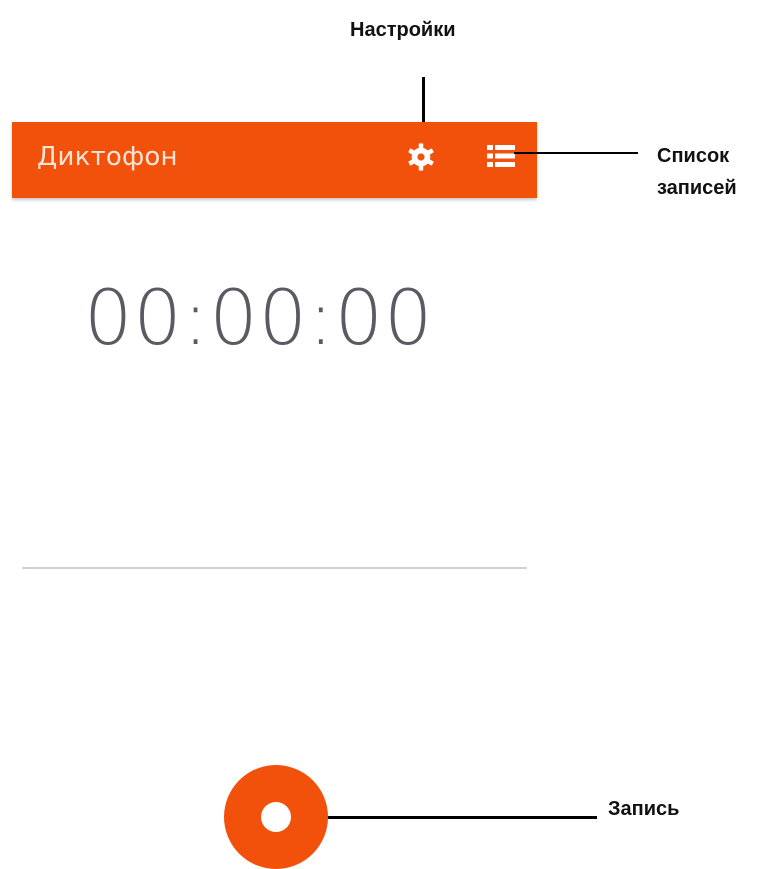 This screenshot has width=762, height=869. I want to click on settings-button, so click(421, 157).